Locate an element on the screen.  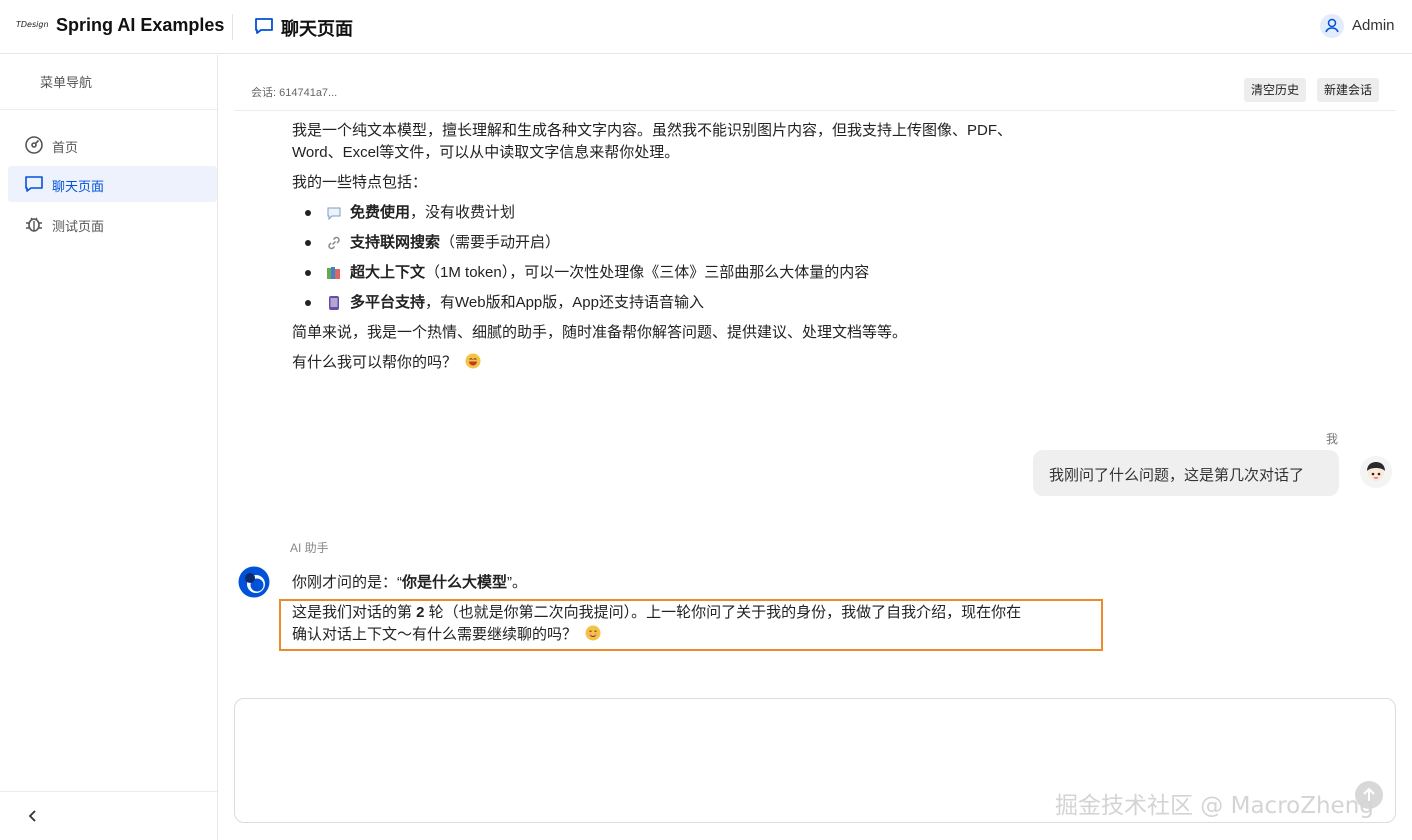
page-title: 聊天页面 is located at coordinates (317, 29).